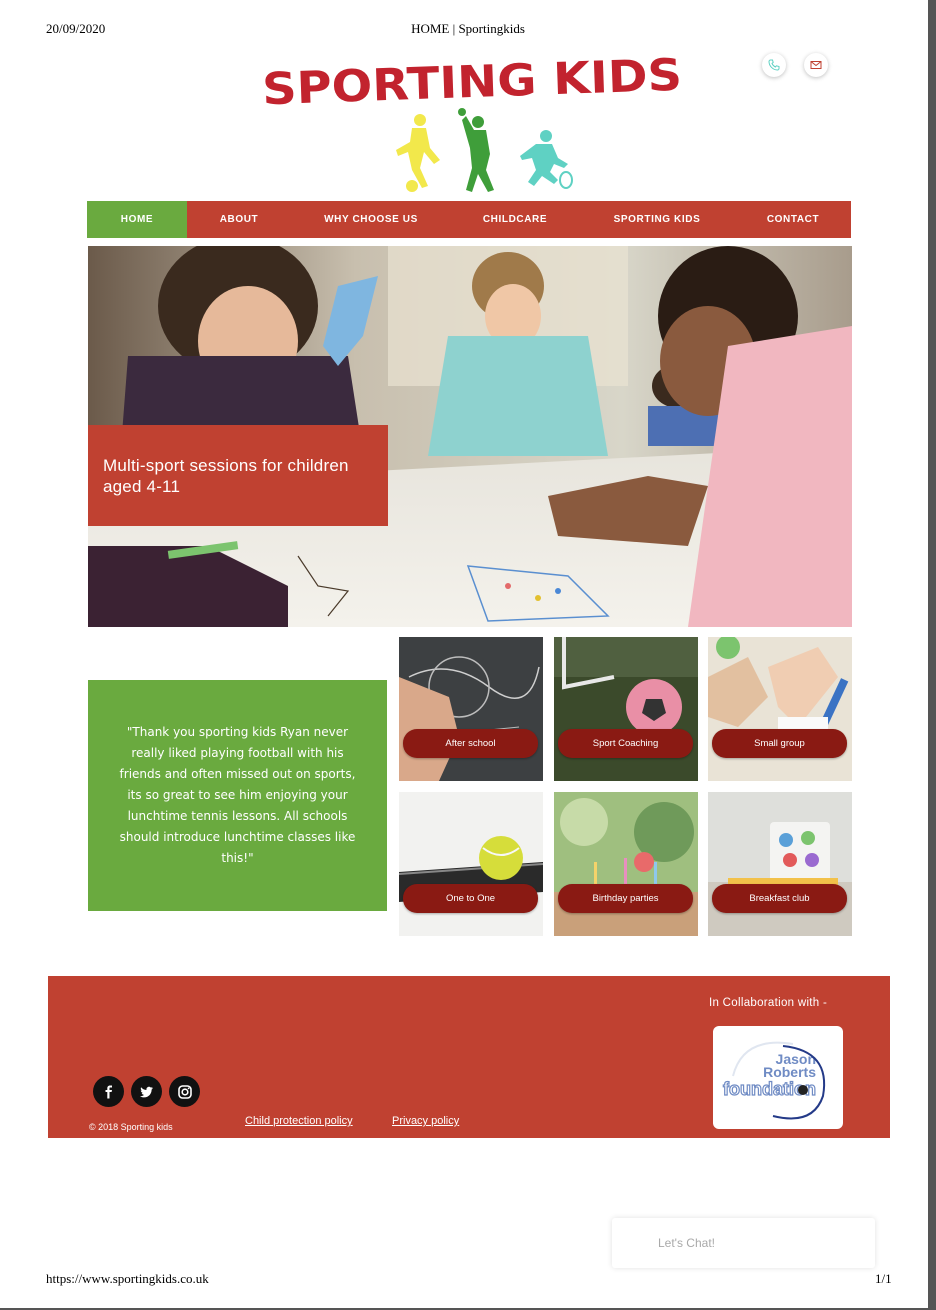 The image size is (936, 1310). I want to click on instagram-icon, so click(184, 1091).